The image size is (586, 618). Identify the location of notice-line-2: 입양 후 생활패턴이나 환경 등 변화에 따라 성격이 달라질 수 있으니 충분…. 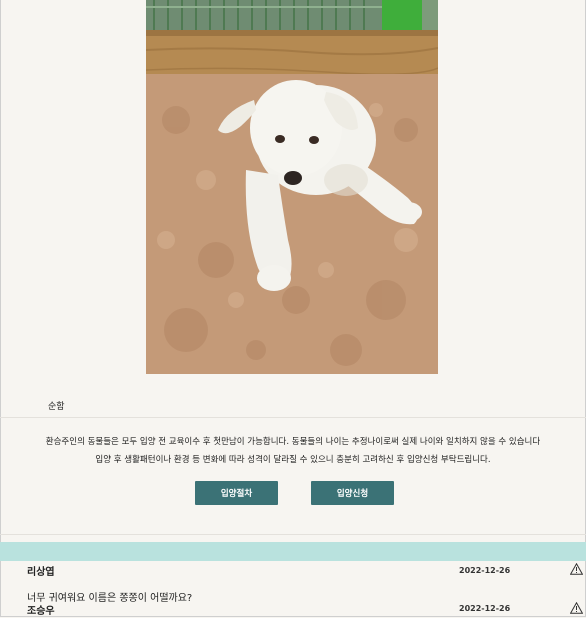
(293, 460).